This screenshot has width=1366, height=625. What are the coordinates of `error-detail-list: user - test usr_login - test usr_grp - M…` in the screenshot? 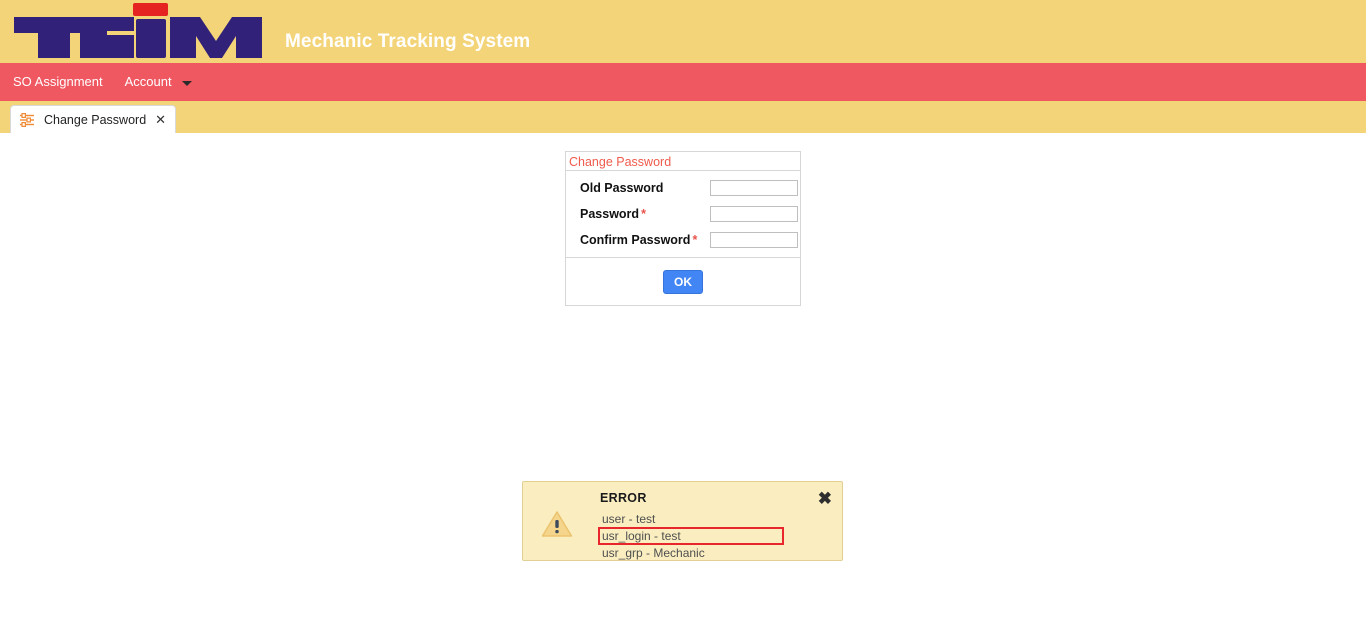 It's located at (714, 536).